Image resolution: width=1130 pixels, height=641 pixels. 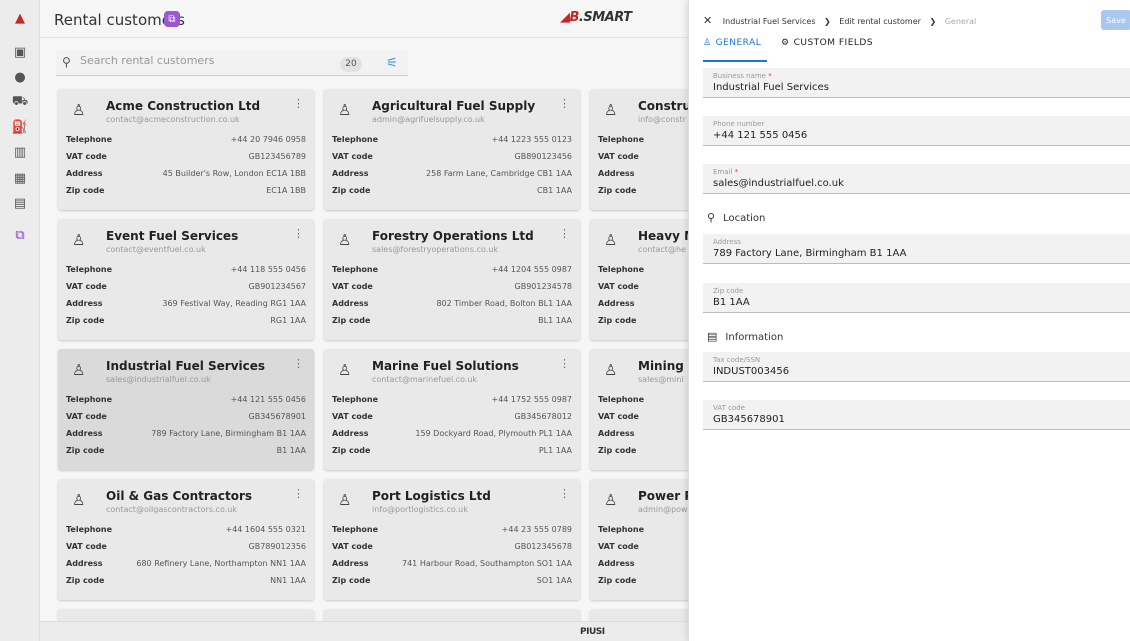 I want to click on breadcrumb-item: Industrial Fuel Services, so click(x=769, y=21).